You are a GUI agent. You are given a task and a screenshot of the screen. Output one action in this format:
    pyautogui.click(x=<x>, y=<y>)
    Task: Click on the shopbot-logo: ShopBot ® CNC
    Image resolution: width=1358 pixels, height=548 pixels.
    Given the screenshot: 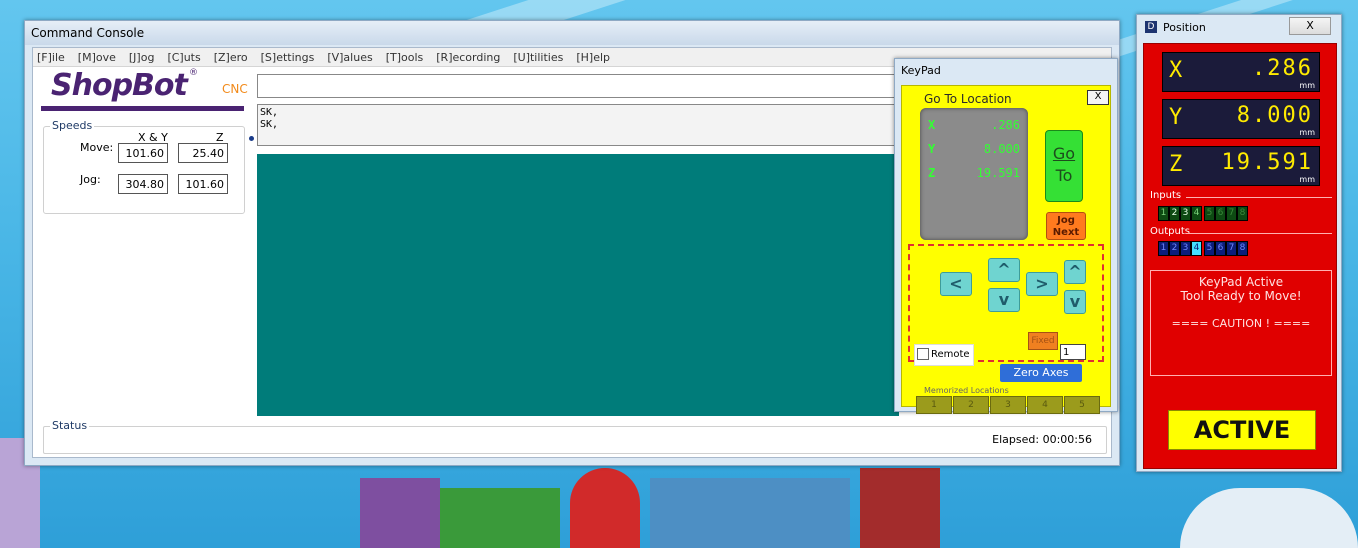 What is the action you would take?
    pyautogui.click(x=144, y=89)
    